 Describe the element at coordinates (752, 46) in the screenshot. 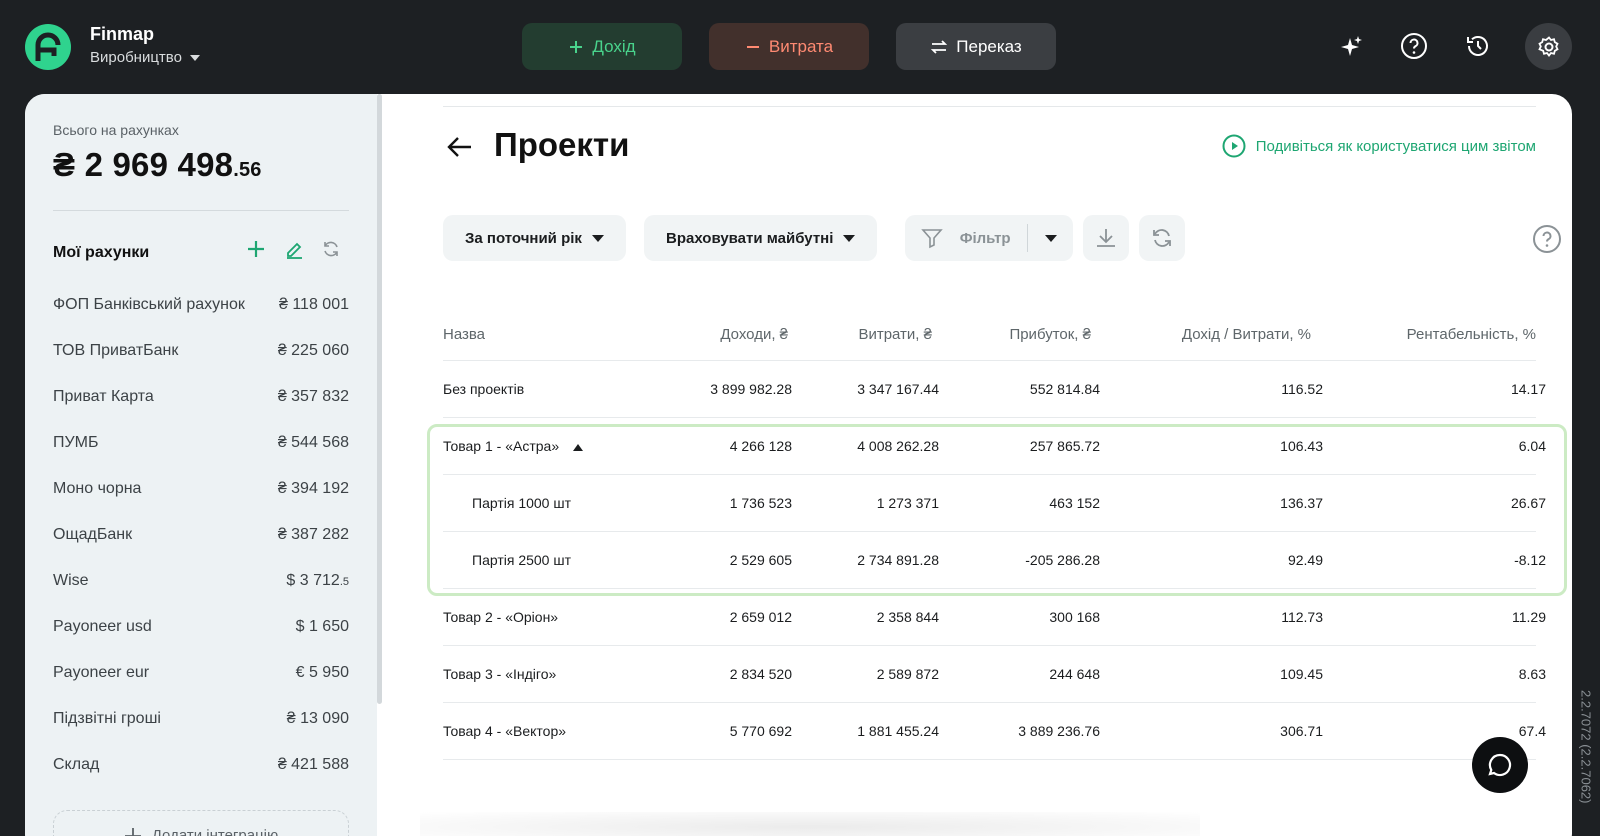

I see `minus-icon` at that location.